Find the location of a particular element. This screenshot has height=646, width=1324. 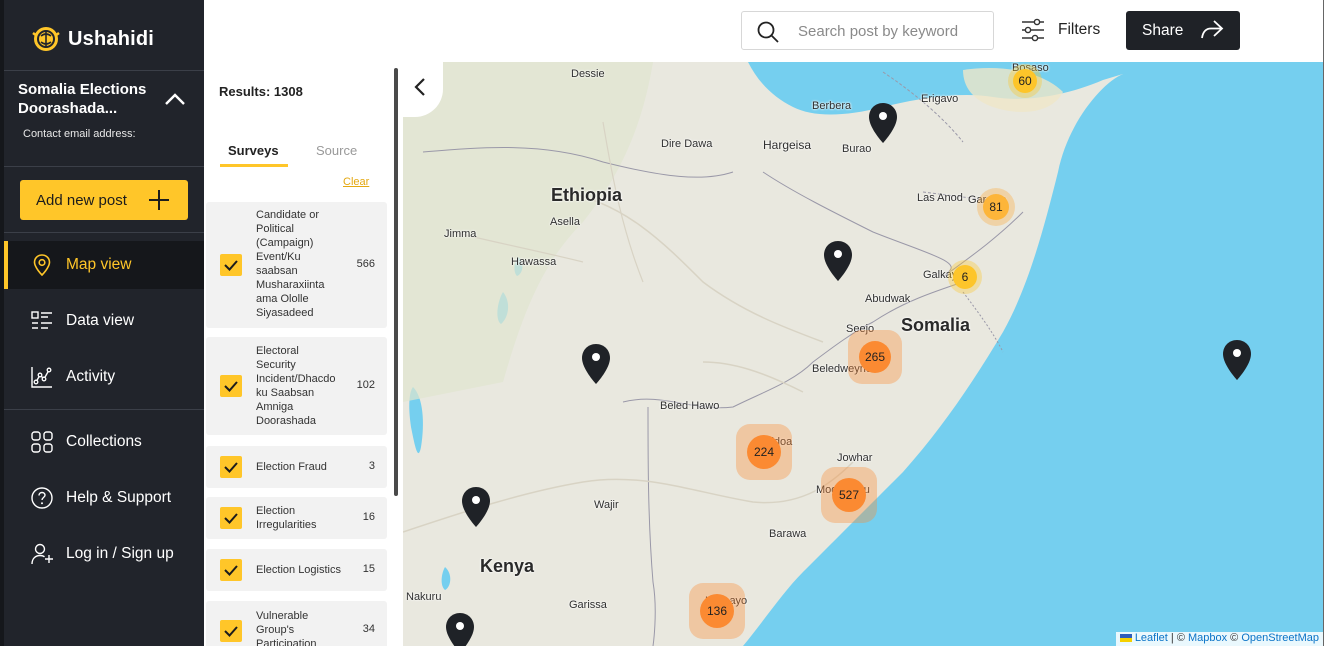

map-cluster: 527 is located at coordinates (849, 495).